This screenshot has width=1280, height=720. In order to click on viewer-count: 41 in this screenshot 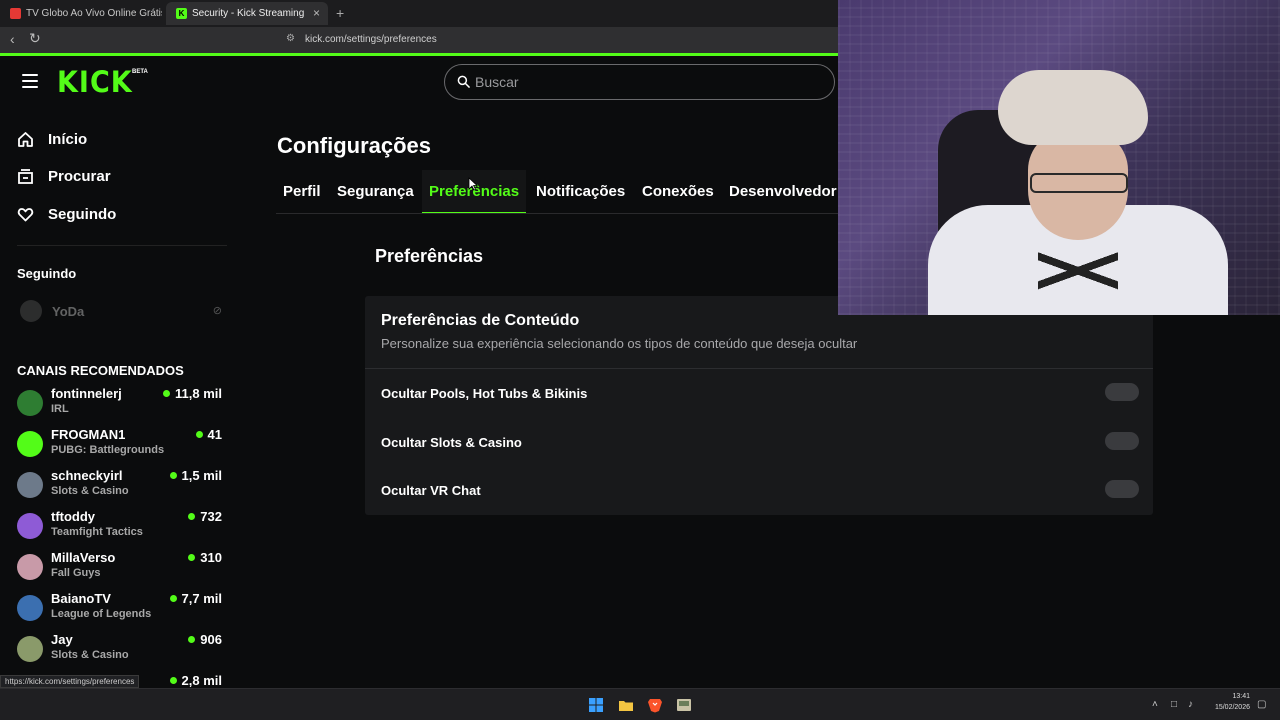, I will do `click(208, 434)`.